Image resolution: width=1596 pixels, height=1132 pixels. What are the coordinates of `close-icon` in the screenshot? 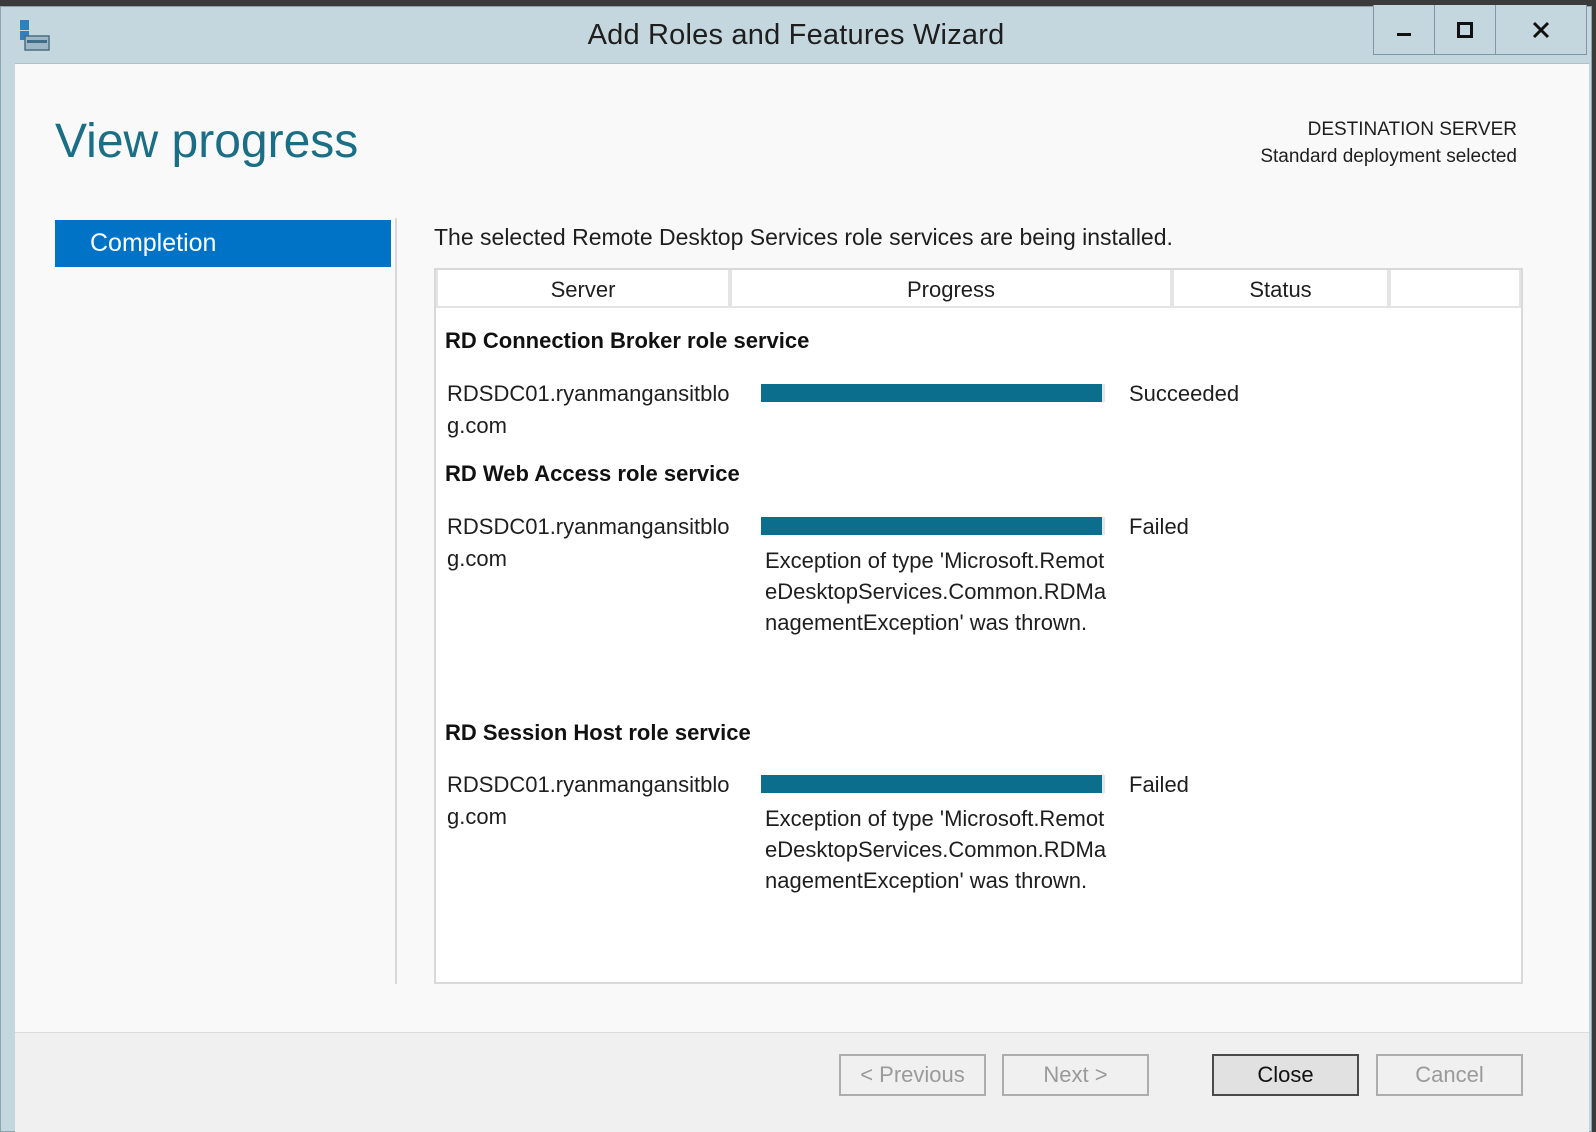 It's located at (1541, 29).